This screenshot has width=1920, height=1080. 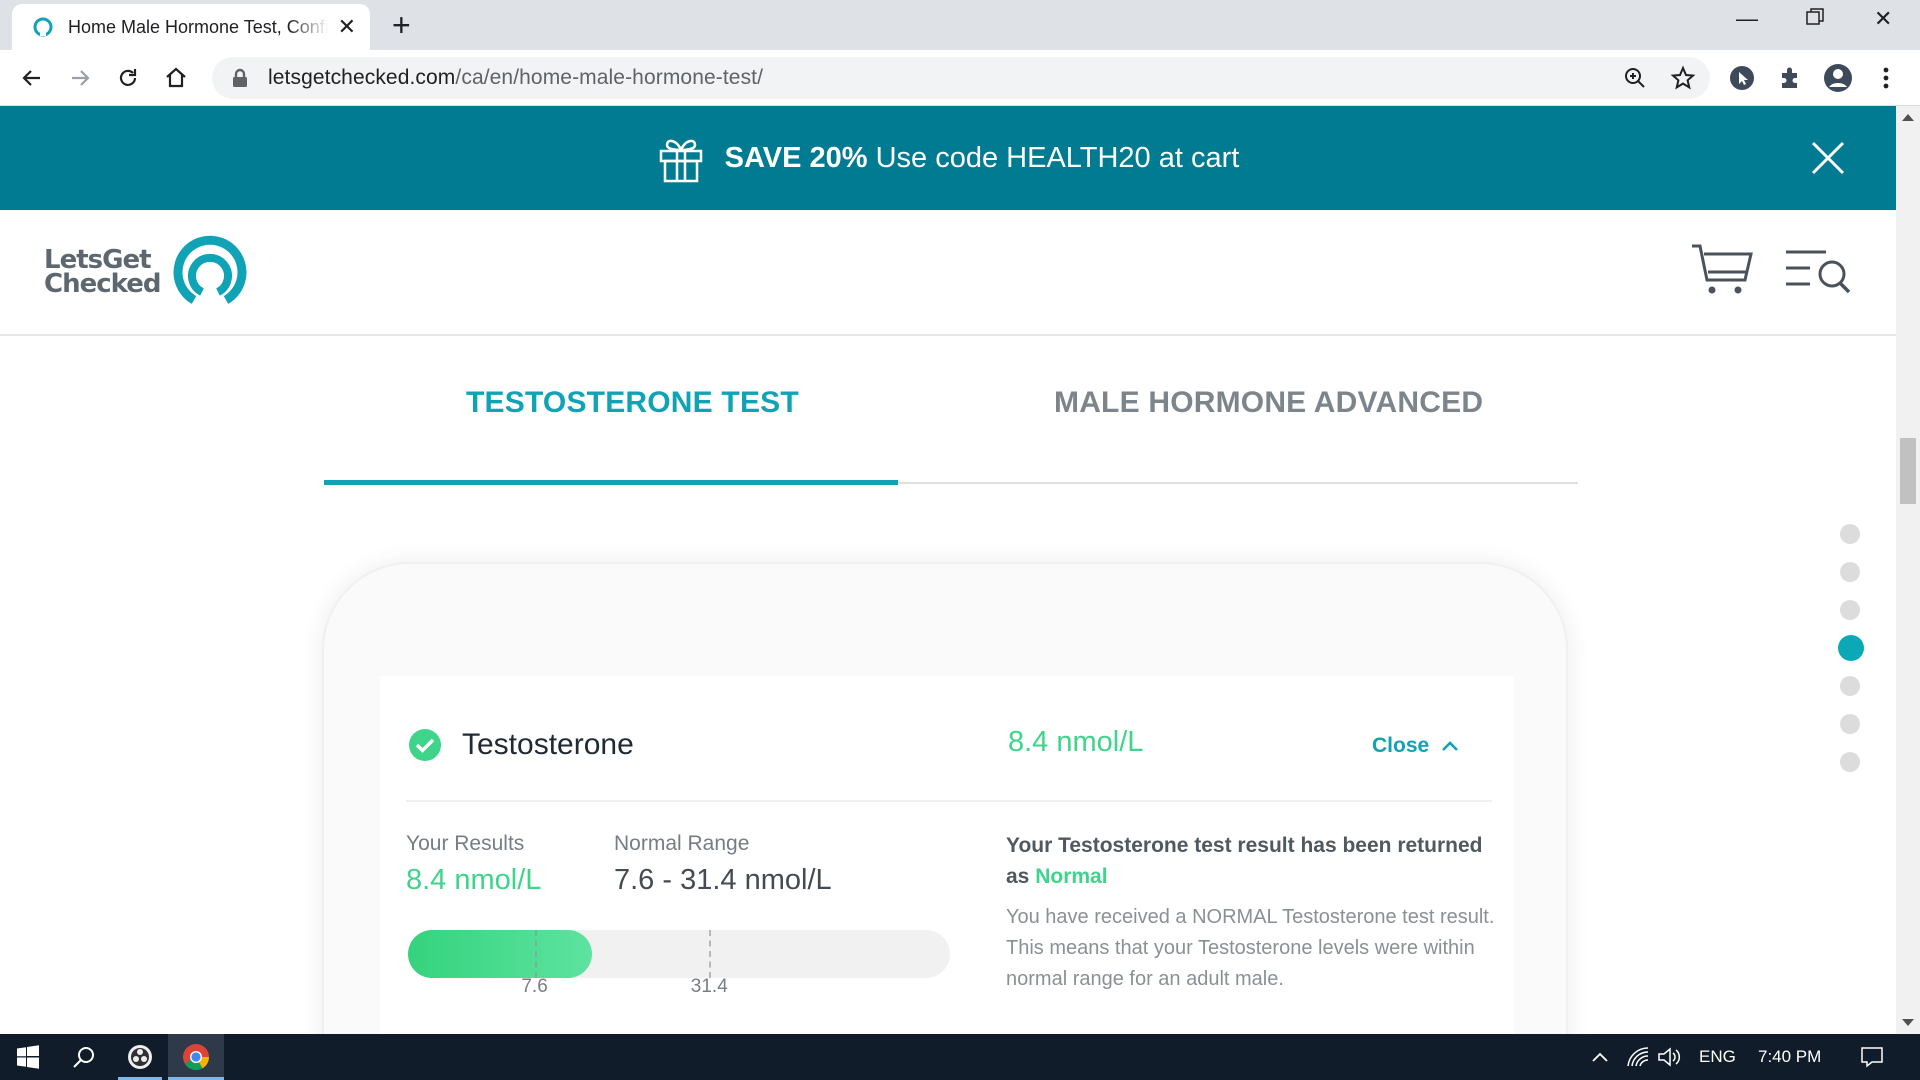 What do you see at coordinates (1076, 742) in the screenshot?
I see `header-result-value: 8.4 nmol/L` at bounding box center [1076, 742].